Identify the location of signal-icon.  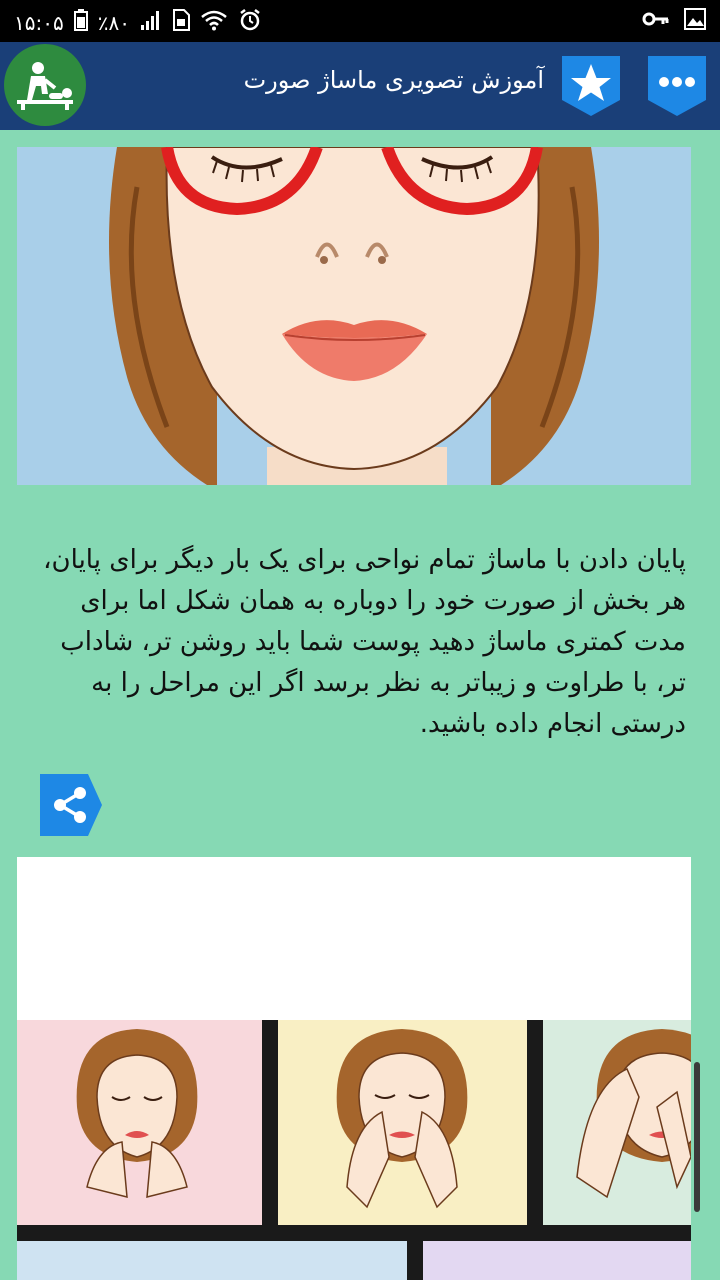
(151, 22).